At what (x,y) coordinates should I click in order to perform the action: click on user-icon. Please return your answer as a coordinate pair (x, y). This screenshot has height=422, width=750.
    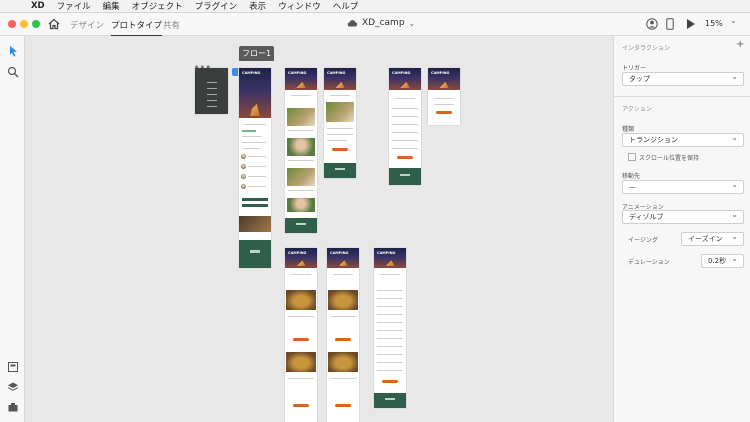
    Looking at the image, I should click on (652, 24).